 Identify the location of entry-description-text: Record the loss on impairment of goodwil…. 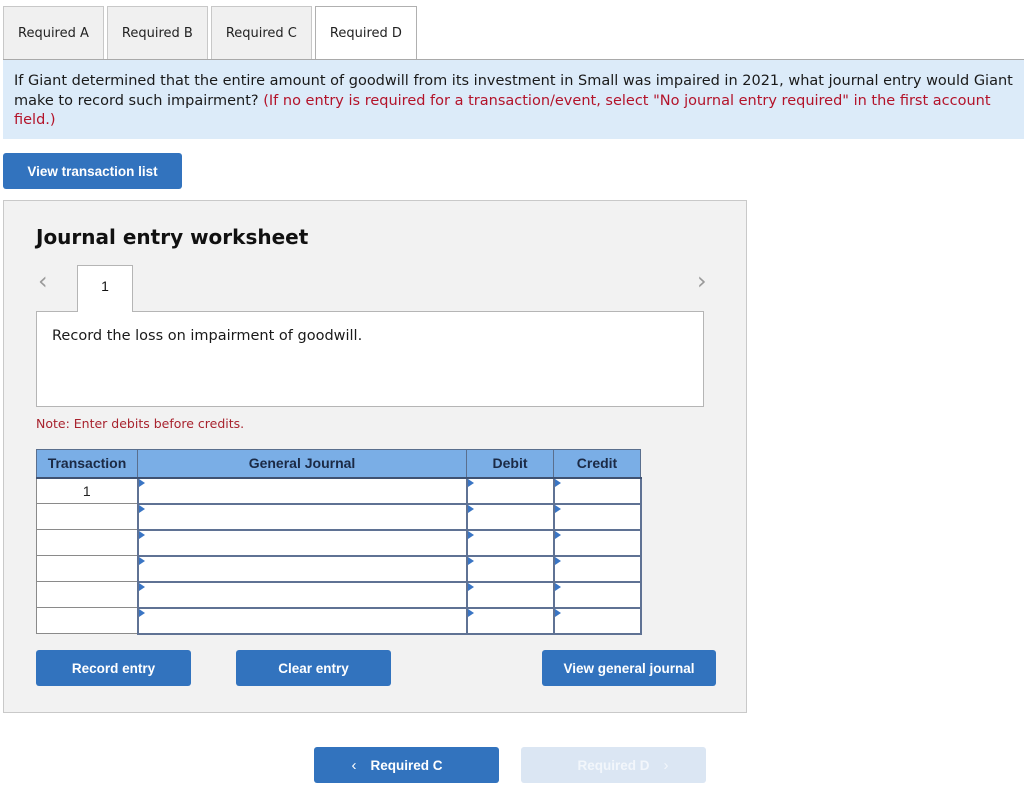
(207, 336).